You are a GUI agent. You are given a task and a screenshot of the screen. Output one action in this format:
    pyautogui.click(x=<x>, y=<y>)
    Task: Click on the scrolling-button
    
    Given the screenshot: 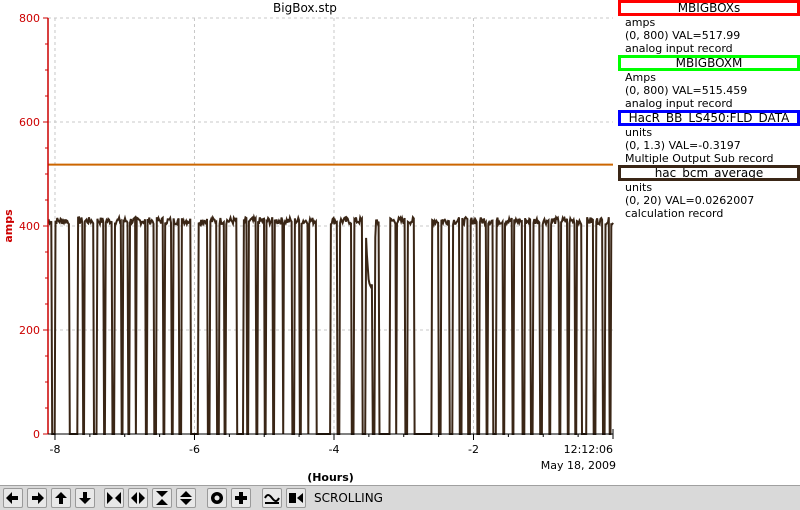 What is the action you would take?
    pyautogui.click(x=296, y=498)
    